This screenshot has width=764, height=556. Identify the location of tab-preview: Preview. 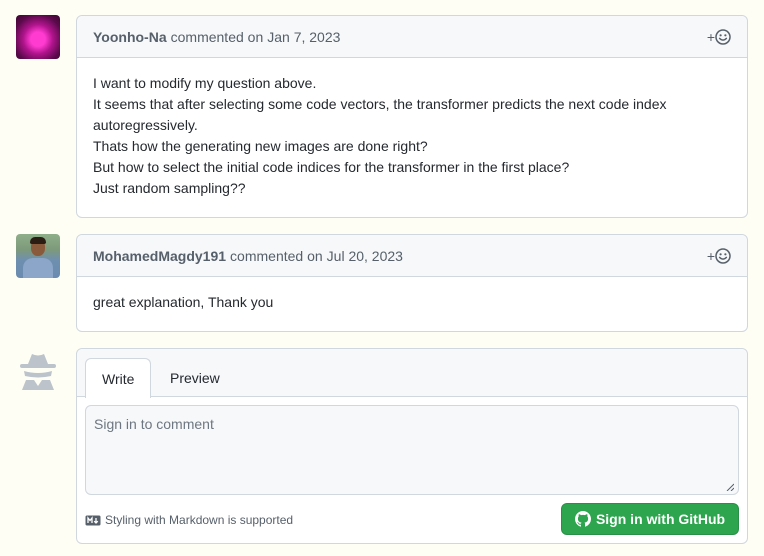
(195, 378).